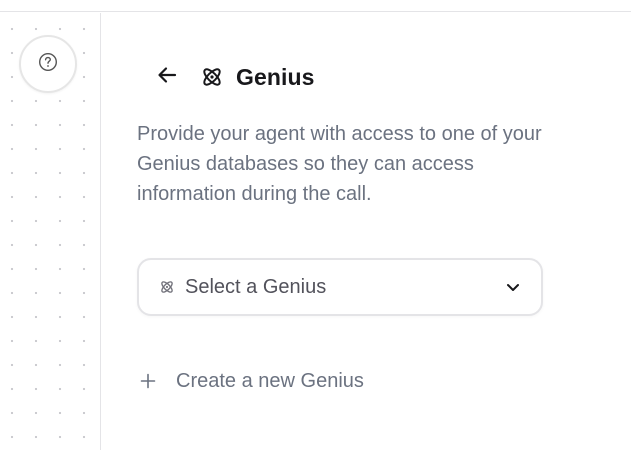 The height and width of the screenshot is (450, 631). I want to click on plus-icon, so click(148, 381).